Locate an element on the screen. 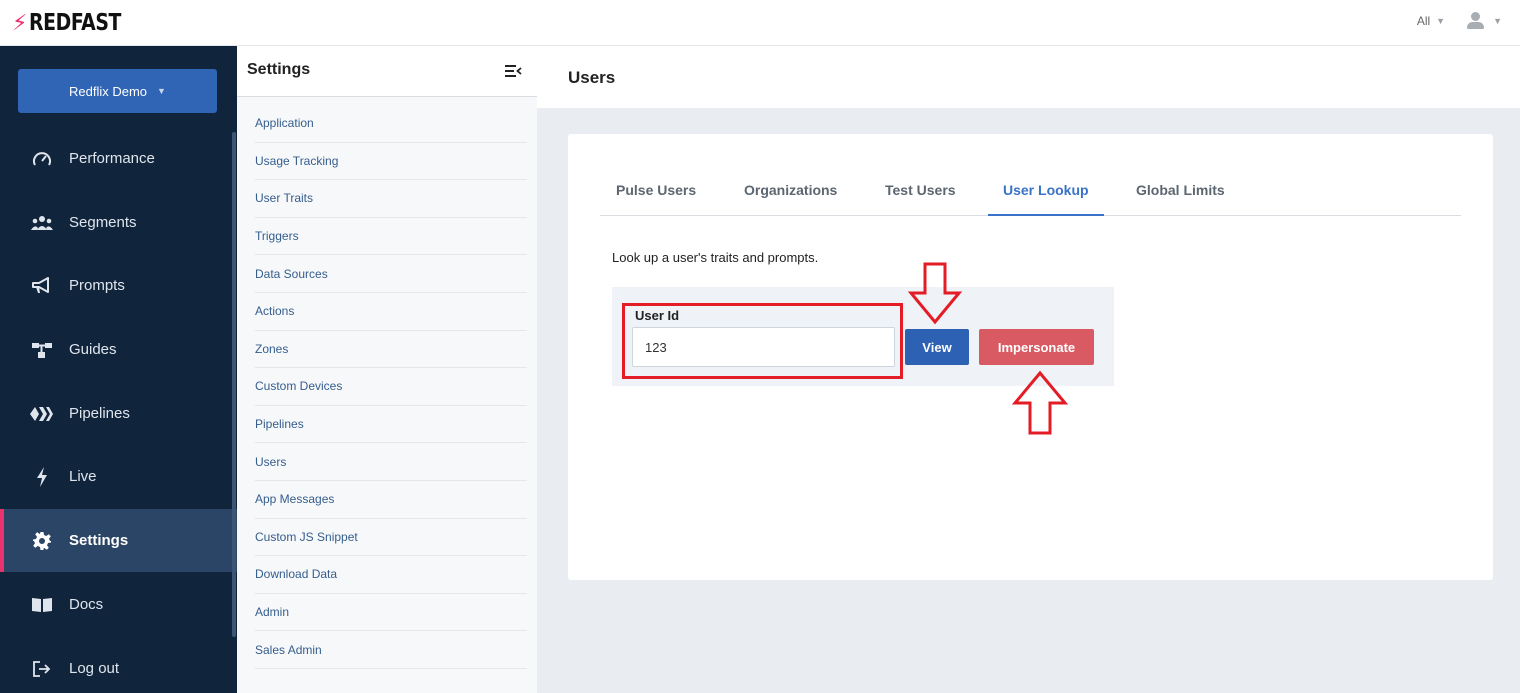 This screenshot has width=1520, height=693. nav-item-label: Segments is located at coordinates (103, 222).